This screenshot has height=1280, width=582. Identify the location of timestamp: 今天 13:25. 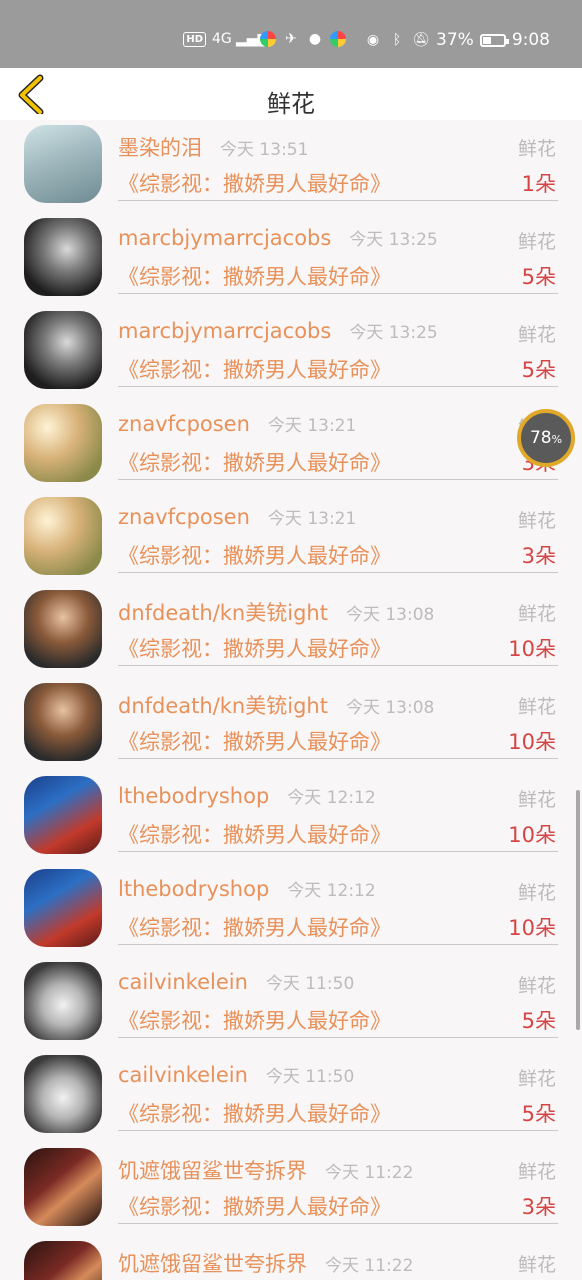
(393, 333).